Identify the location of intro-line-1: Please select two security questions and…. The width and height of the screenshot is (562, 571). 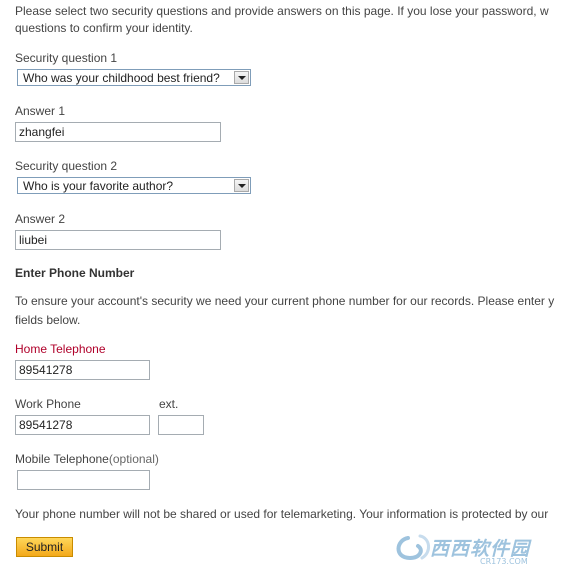
(282, 11).